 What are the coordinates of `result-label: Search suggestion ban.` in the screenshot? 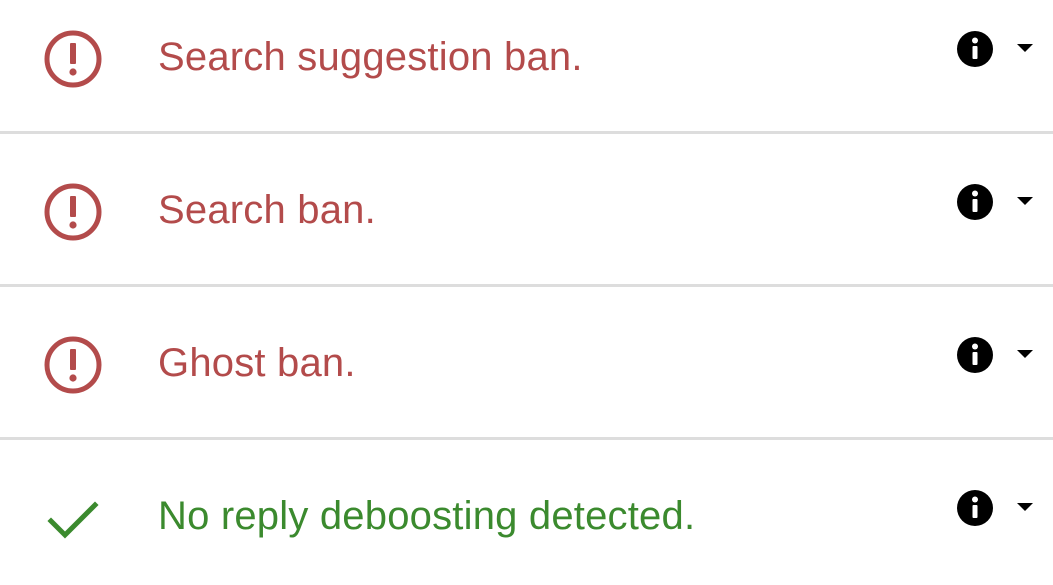 It's located at (370, 57).